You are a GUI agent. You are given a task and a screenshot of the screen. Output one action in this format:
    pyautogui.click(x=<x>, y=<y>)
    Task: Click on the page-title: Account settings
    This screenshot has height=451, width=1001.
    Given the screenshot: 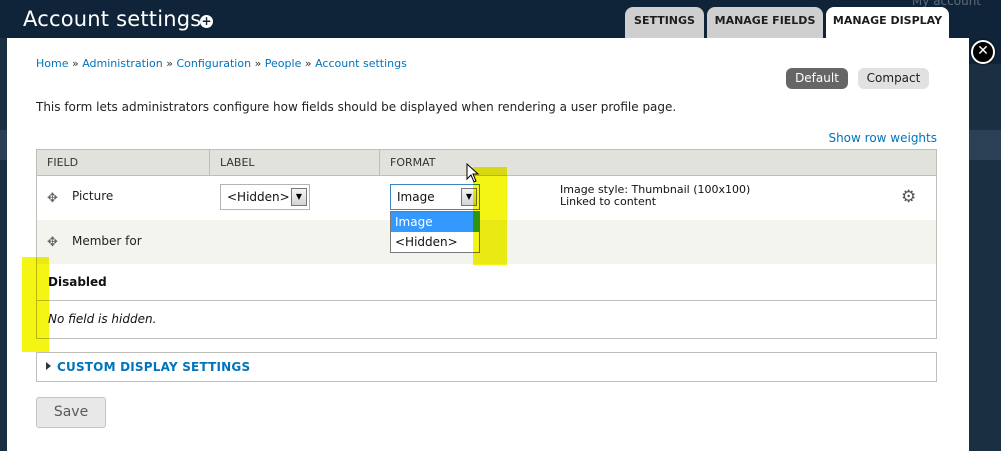 What is the action you would take?
    pyautogui.click(x=112, y=19)
    